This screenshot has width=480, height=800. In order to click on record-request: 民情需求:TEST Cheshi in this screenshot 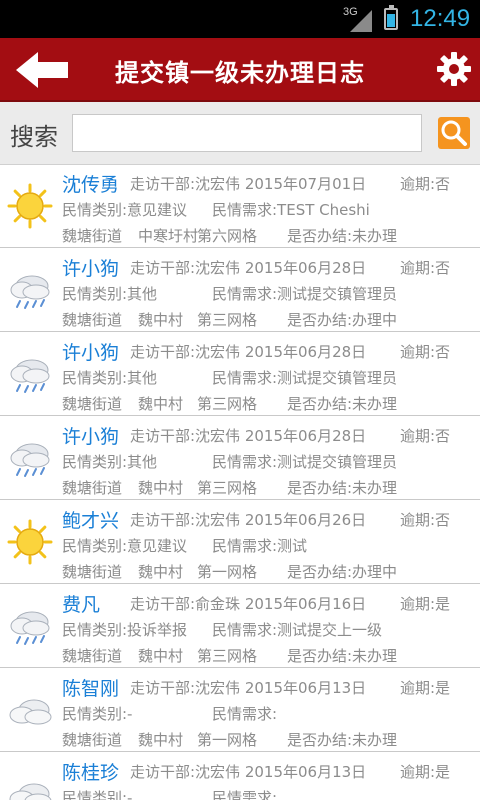, I will do `click(291, 210)`.